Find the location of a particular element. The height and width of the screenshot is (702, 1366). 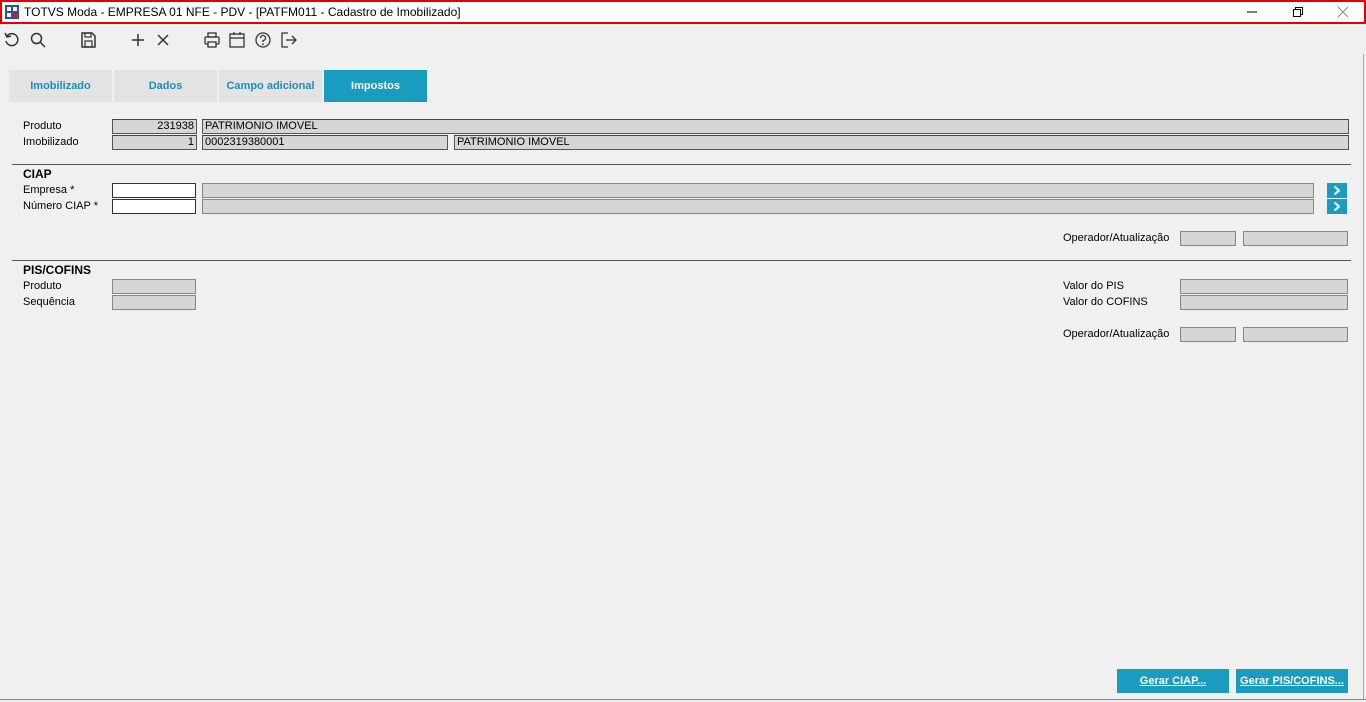

imobilizado-code-field: 0002319380001 is located at coordinates (325, 142).